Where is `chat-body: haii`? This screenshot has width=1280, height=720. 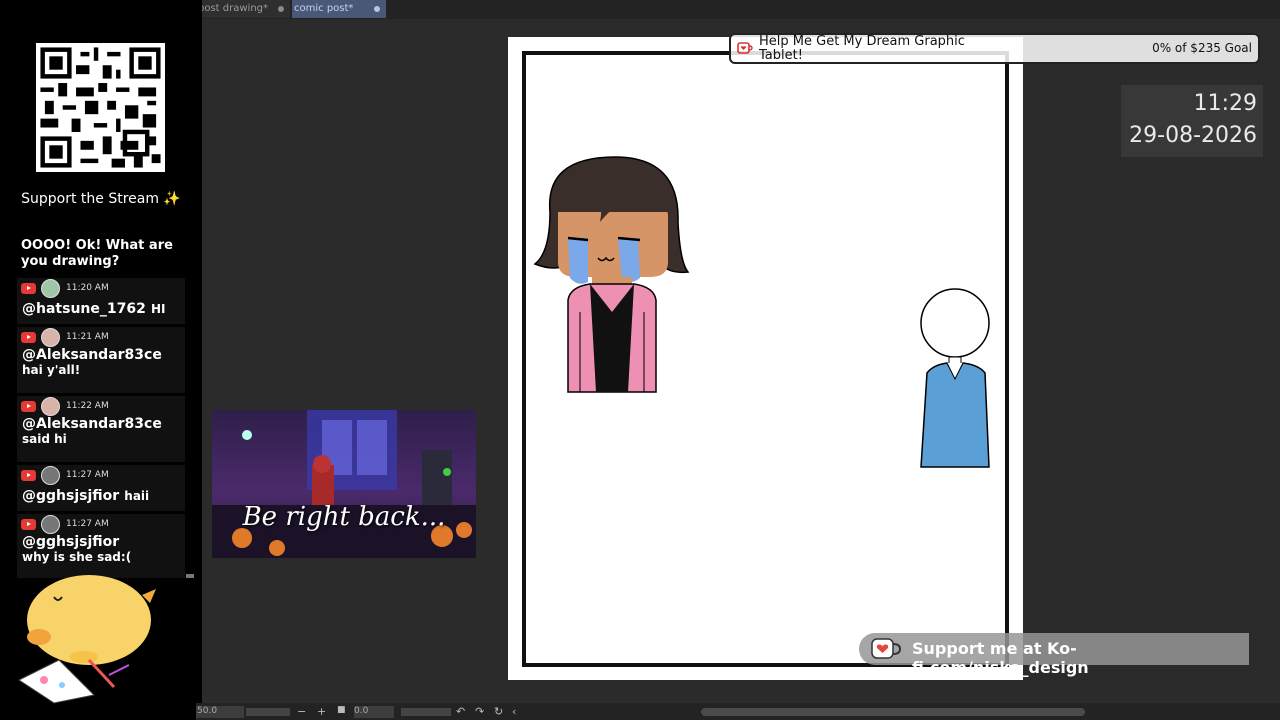 chat-body: haii is located at coordinates (137, 496).